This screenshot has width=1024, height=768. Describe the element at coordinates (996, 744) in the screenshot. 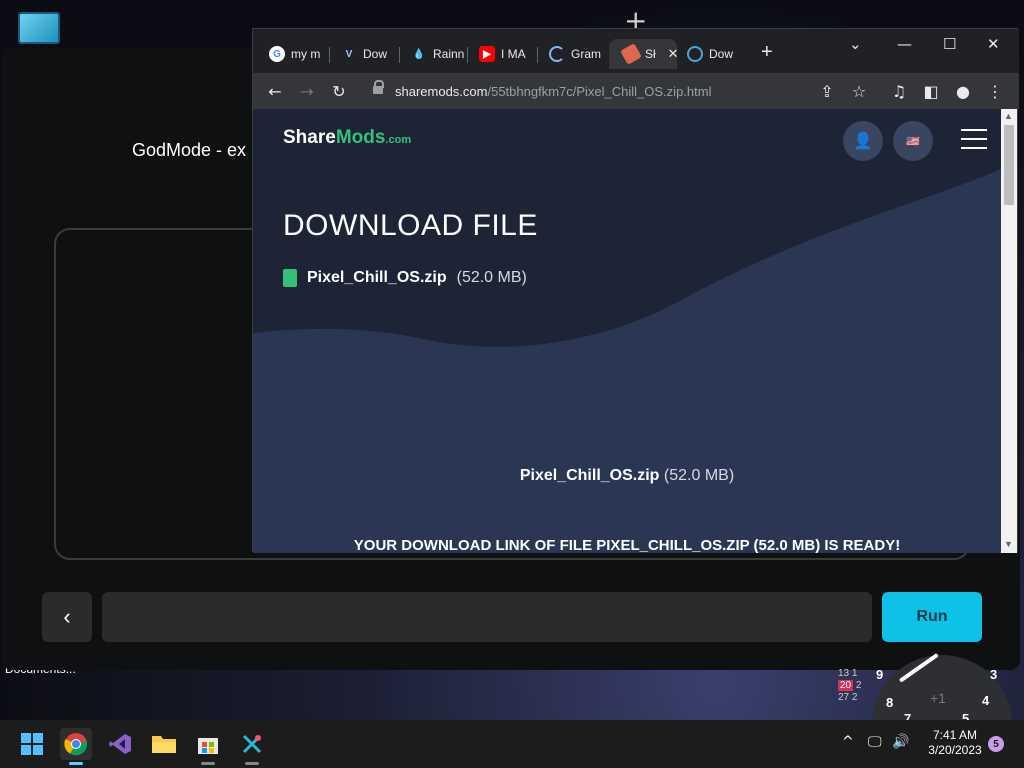

I see `notification-badge: 5` at that location.